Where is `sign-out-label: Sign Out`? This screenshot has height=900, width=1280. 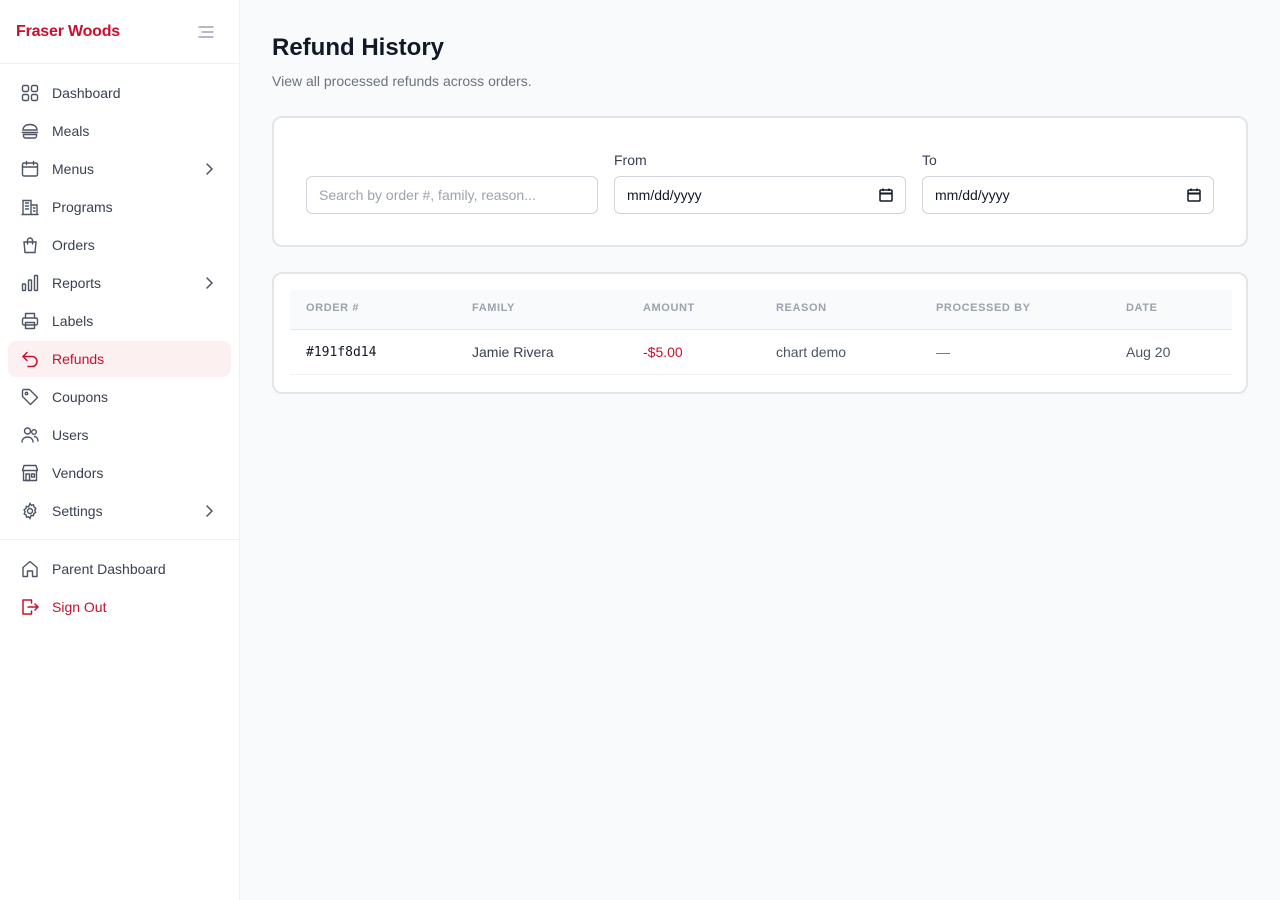 sign-out-label: Sign Out is located at coordinates (79, 607).